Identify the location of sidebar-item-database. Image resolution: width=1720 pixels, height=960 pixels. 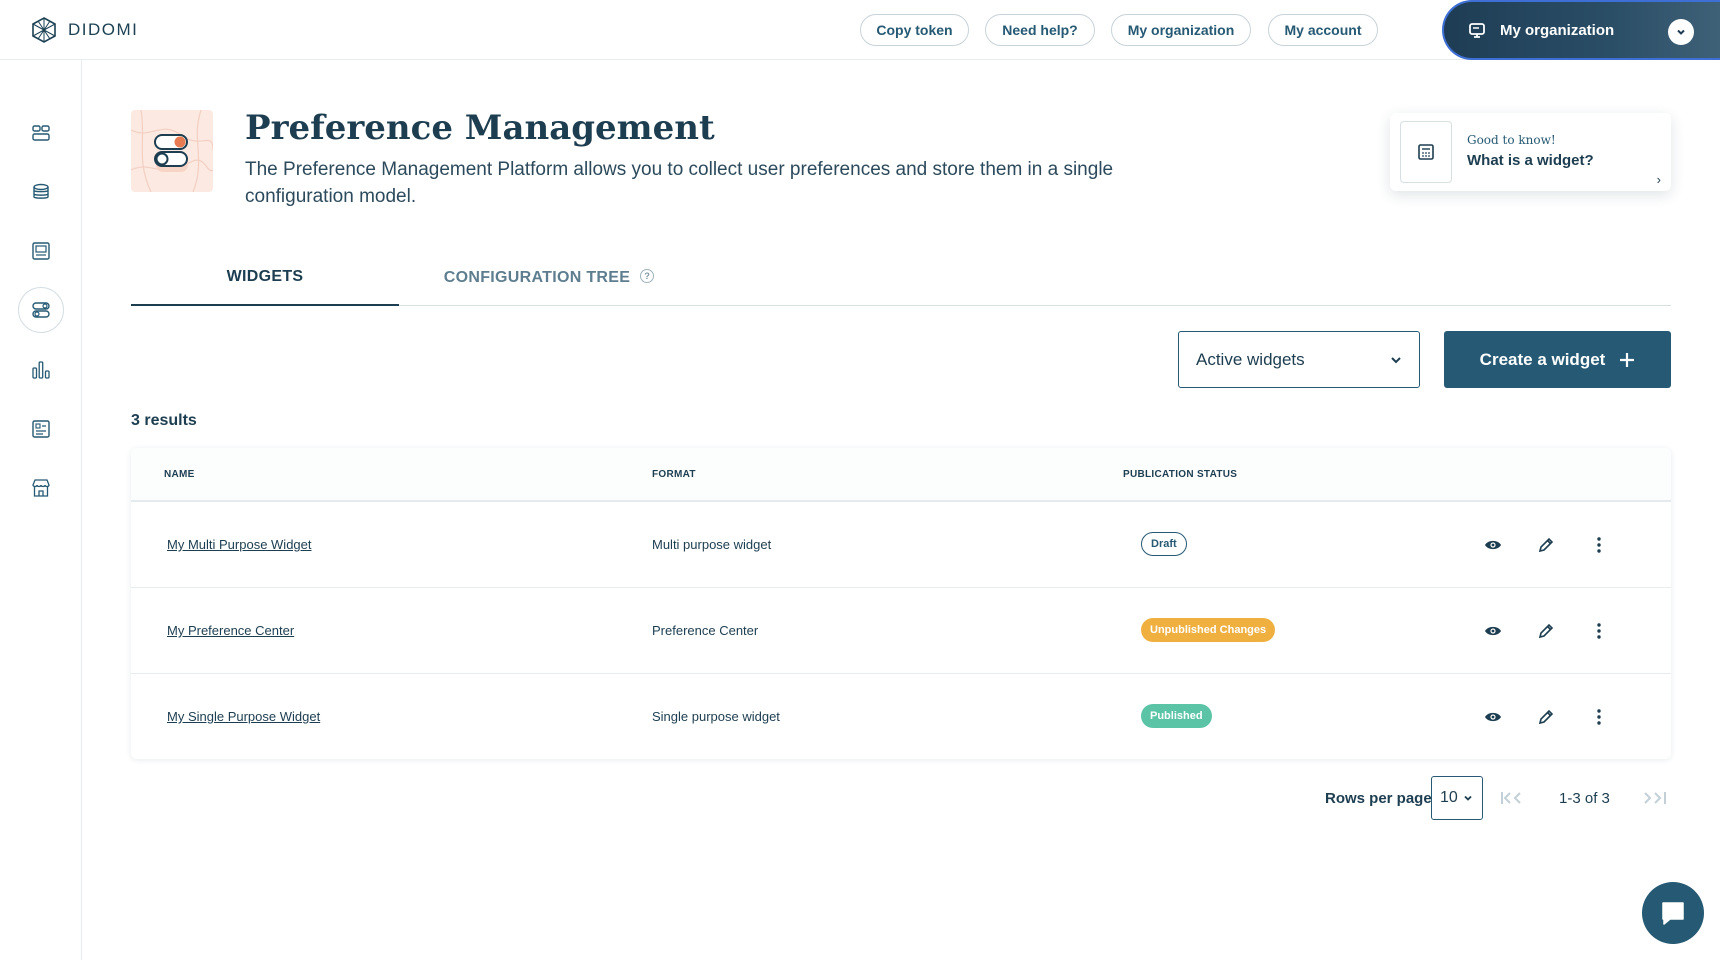
(41, 192).